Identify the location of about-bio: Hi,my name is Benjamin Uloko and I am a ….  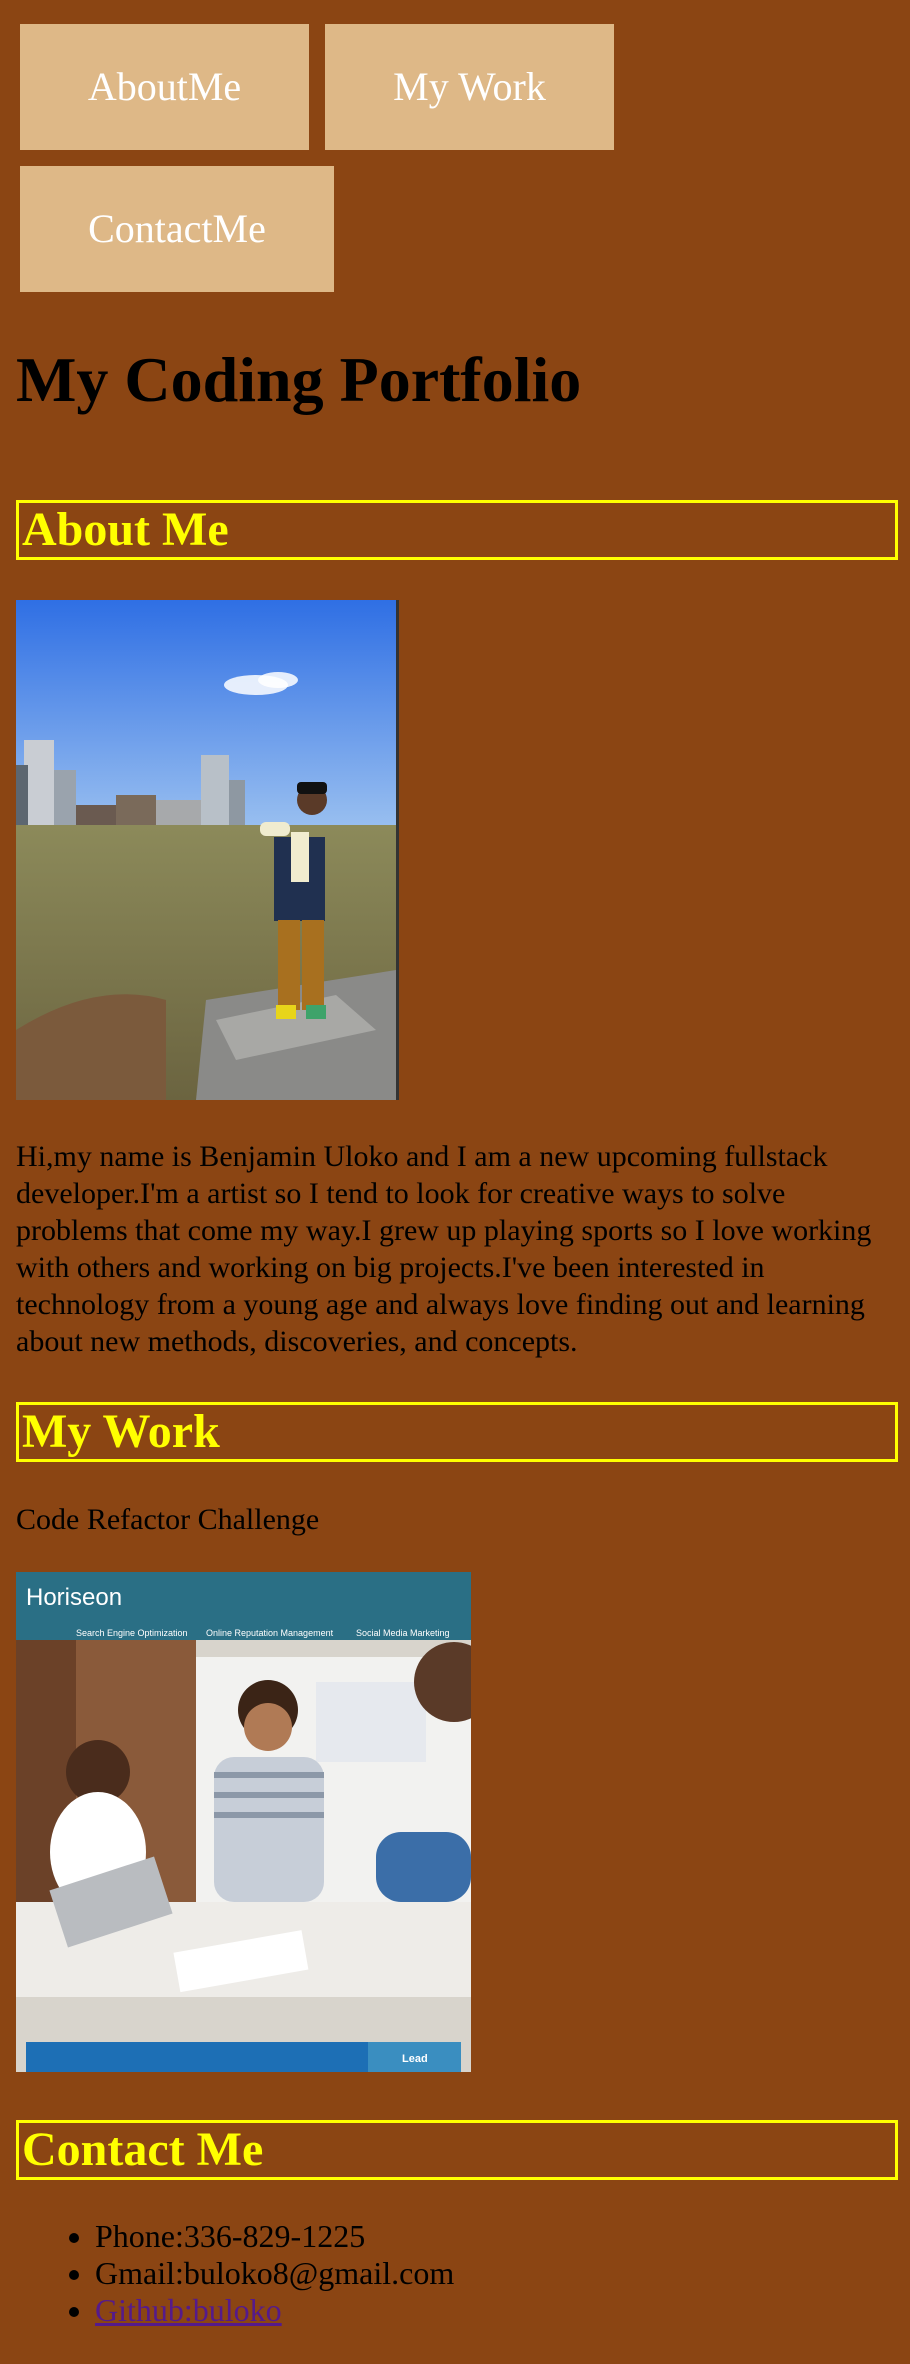
(444, 1249).